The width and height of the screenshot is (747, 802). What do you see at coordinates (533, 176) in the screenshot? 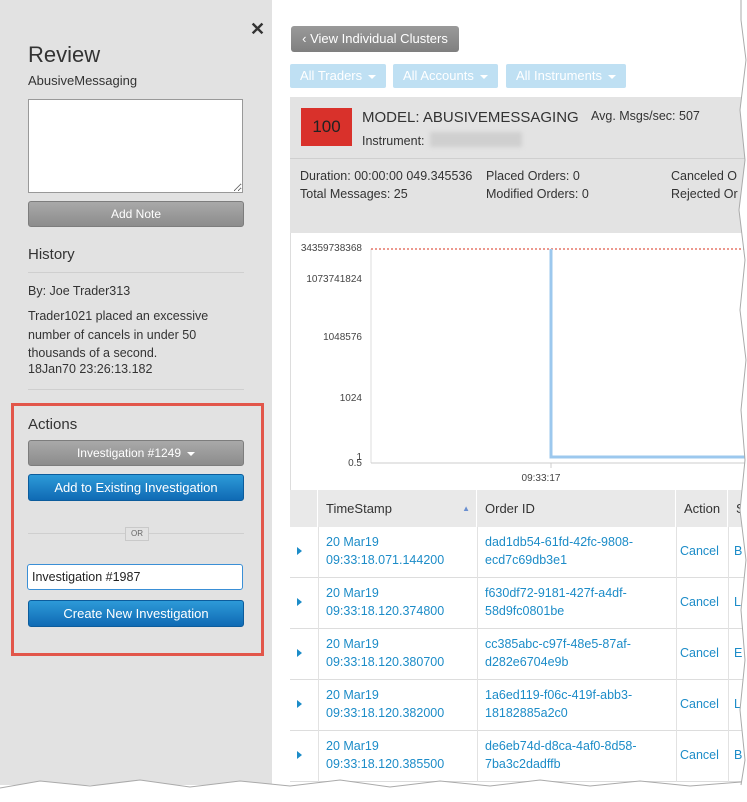
I see `placed-orders: Placed Orders: 0` at bounding box center [533, 176].